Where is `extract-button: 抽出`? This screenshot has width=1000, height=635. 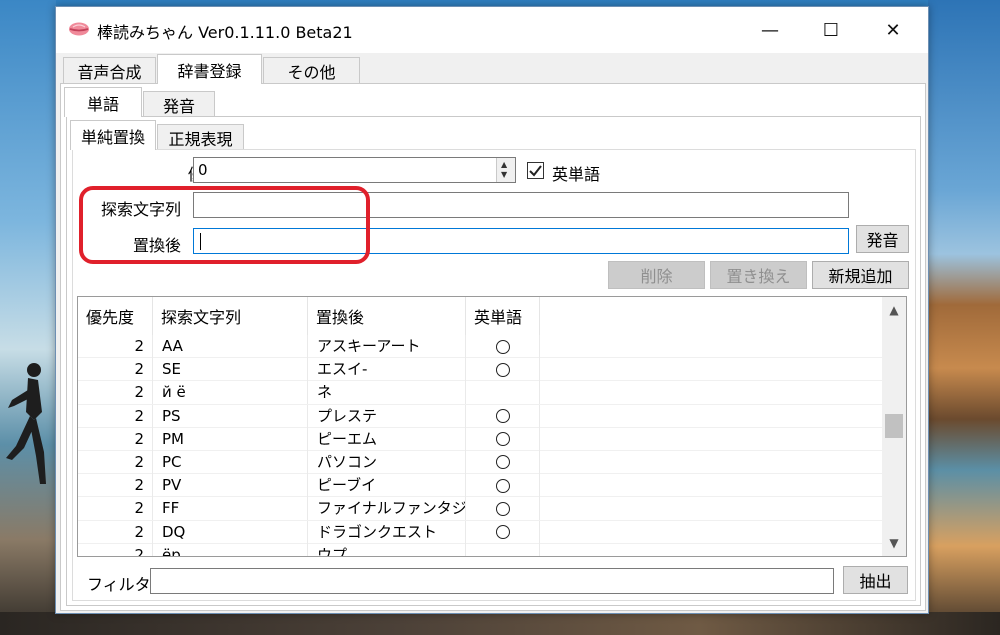 extract-button: 抽出 is located at coordinates (875, 580).